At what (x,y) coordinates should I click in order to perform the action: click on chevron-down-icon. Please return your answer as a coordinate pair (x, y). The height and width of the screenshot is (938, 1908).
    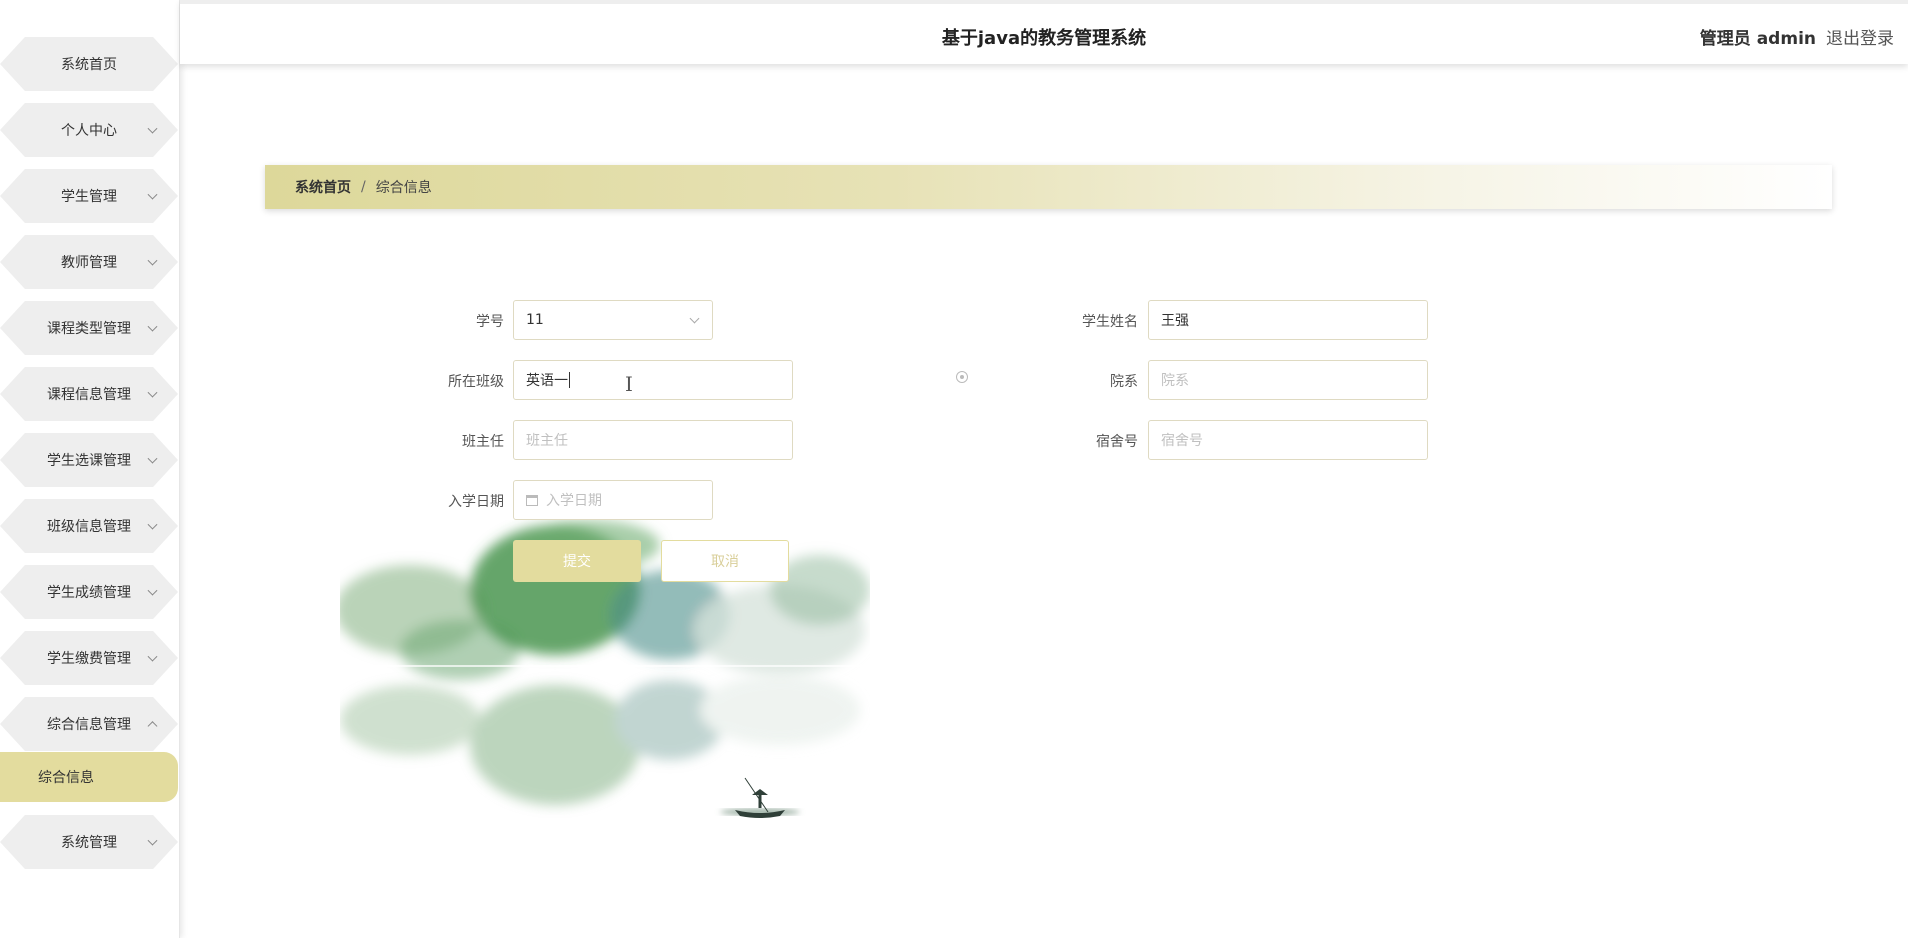
    Looking at the image, I should click on (694, 318).